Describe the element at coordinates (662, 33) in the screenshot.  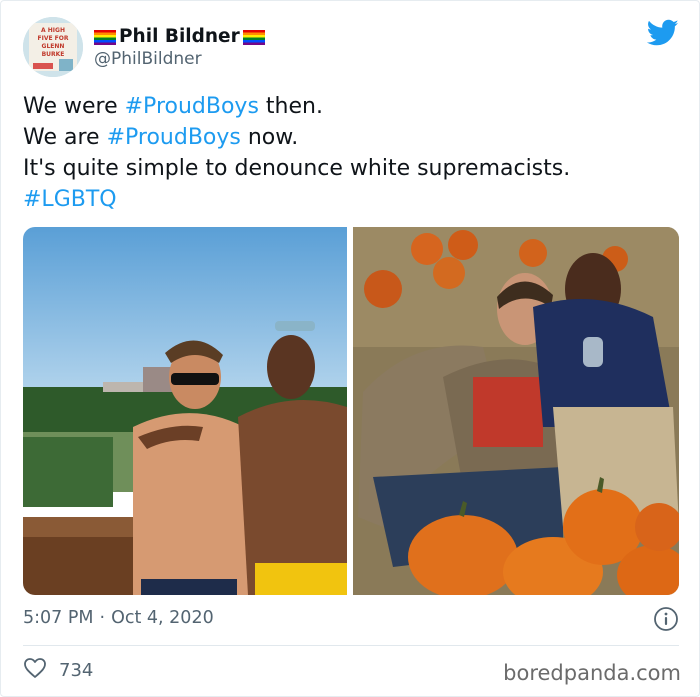
I see `twitter-bird-icon` at that location.